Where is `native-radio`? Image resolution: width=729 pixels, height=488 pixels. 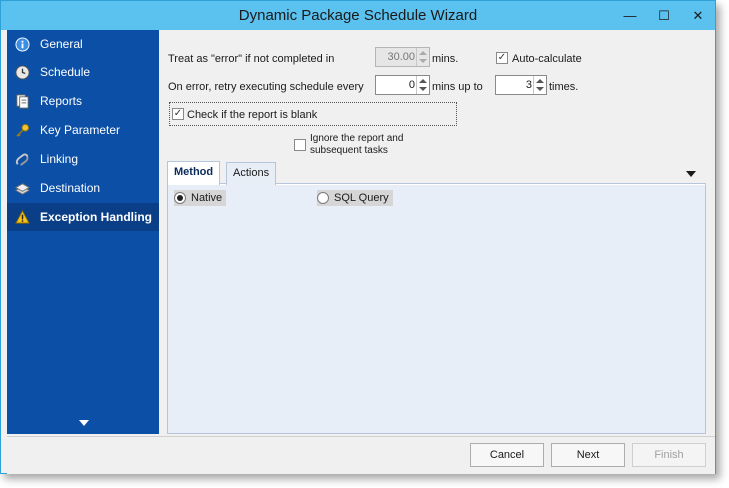
native-radio is located at coordinates (180, 198).